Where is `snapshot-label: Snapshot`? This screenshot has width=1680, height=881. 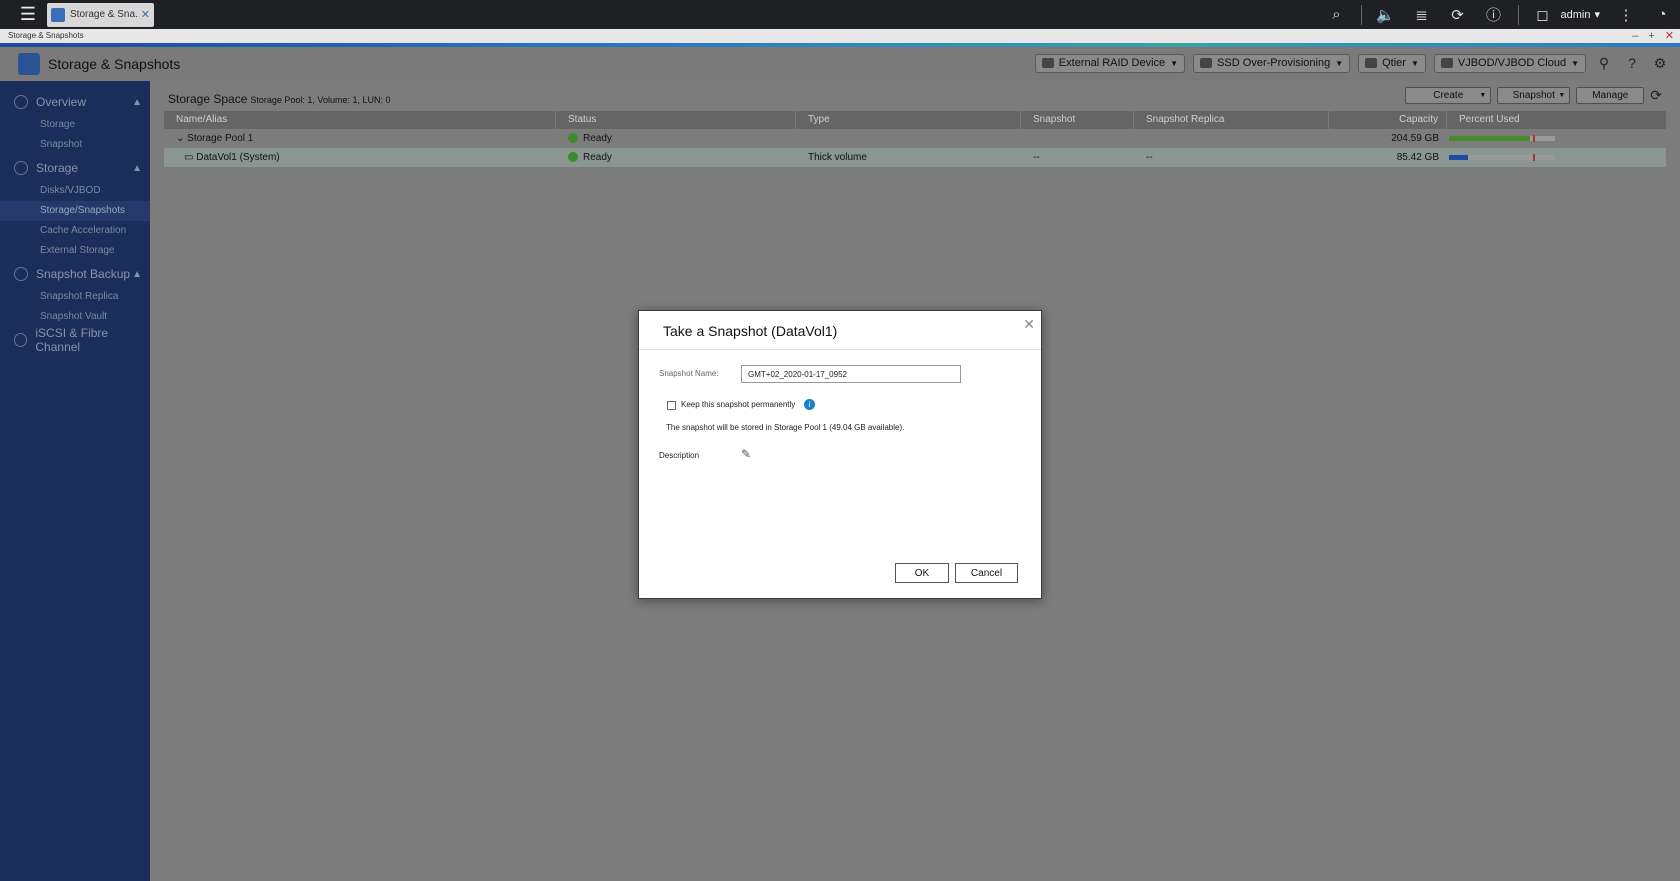 snapshot-label: Snapshot is located at coordinates (1533, 95).